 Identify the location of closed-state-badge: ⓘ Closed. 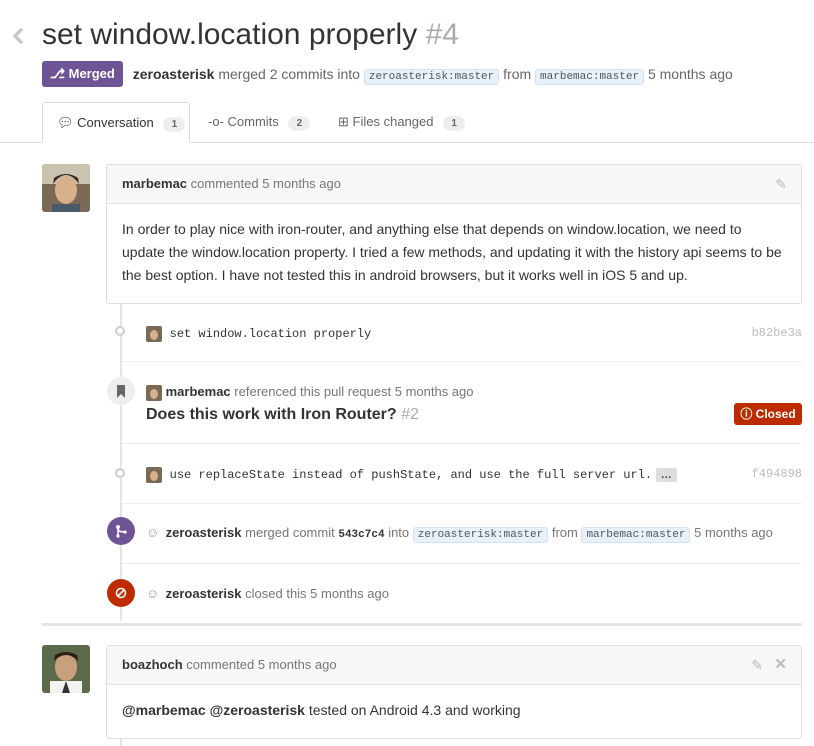
(768, 414).